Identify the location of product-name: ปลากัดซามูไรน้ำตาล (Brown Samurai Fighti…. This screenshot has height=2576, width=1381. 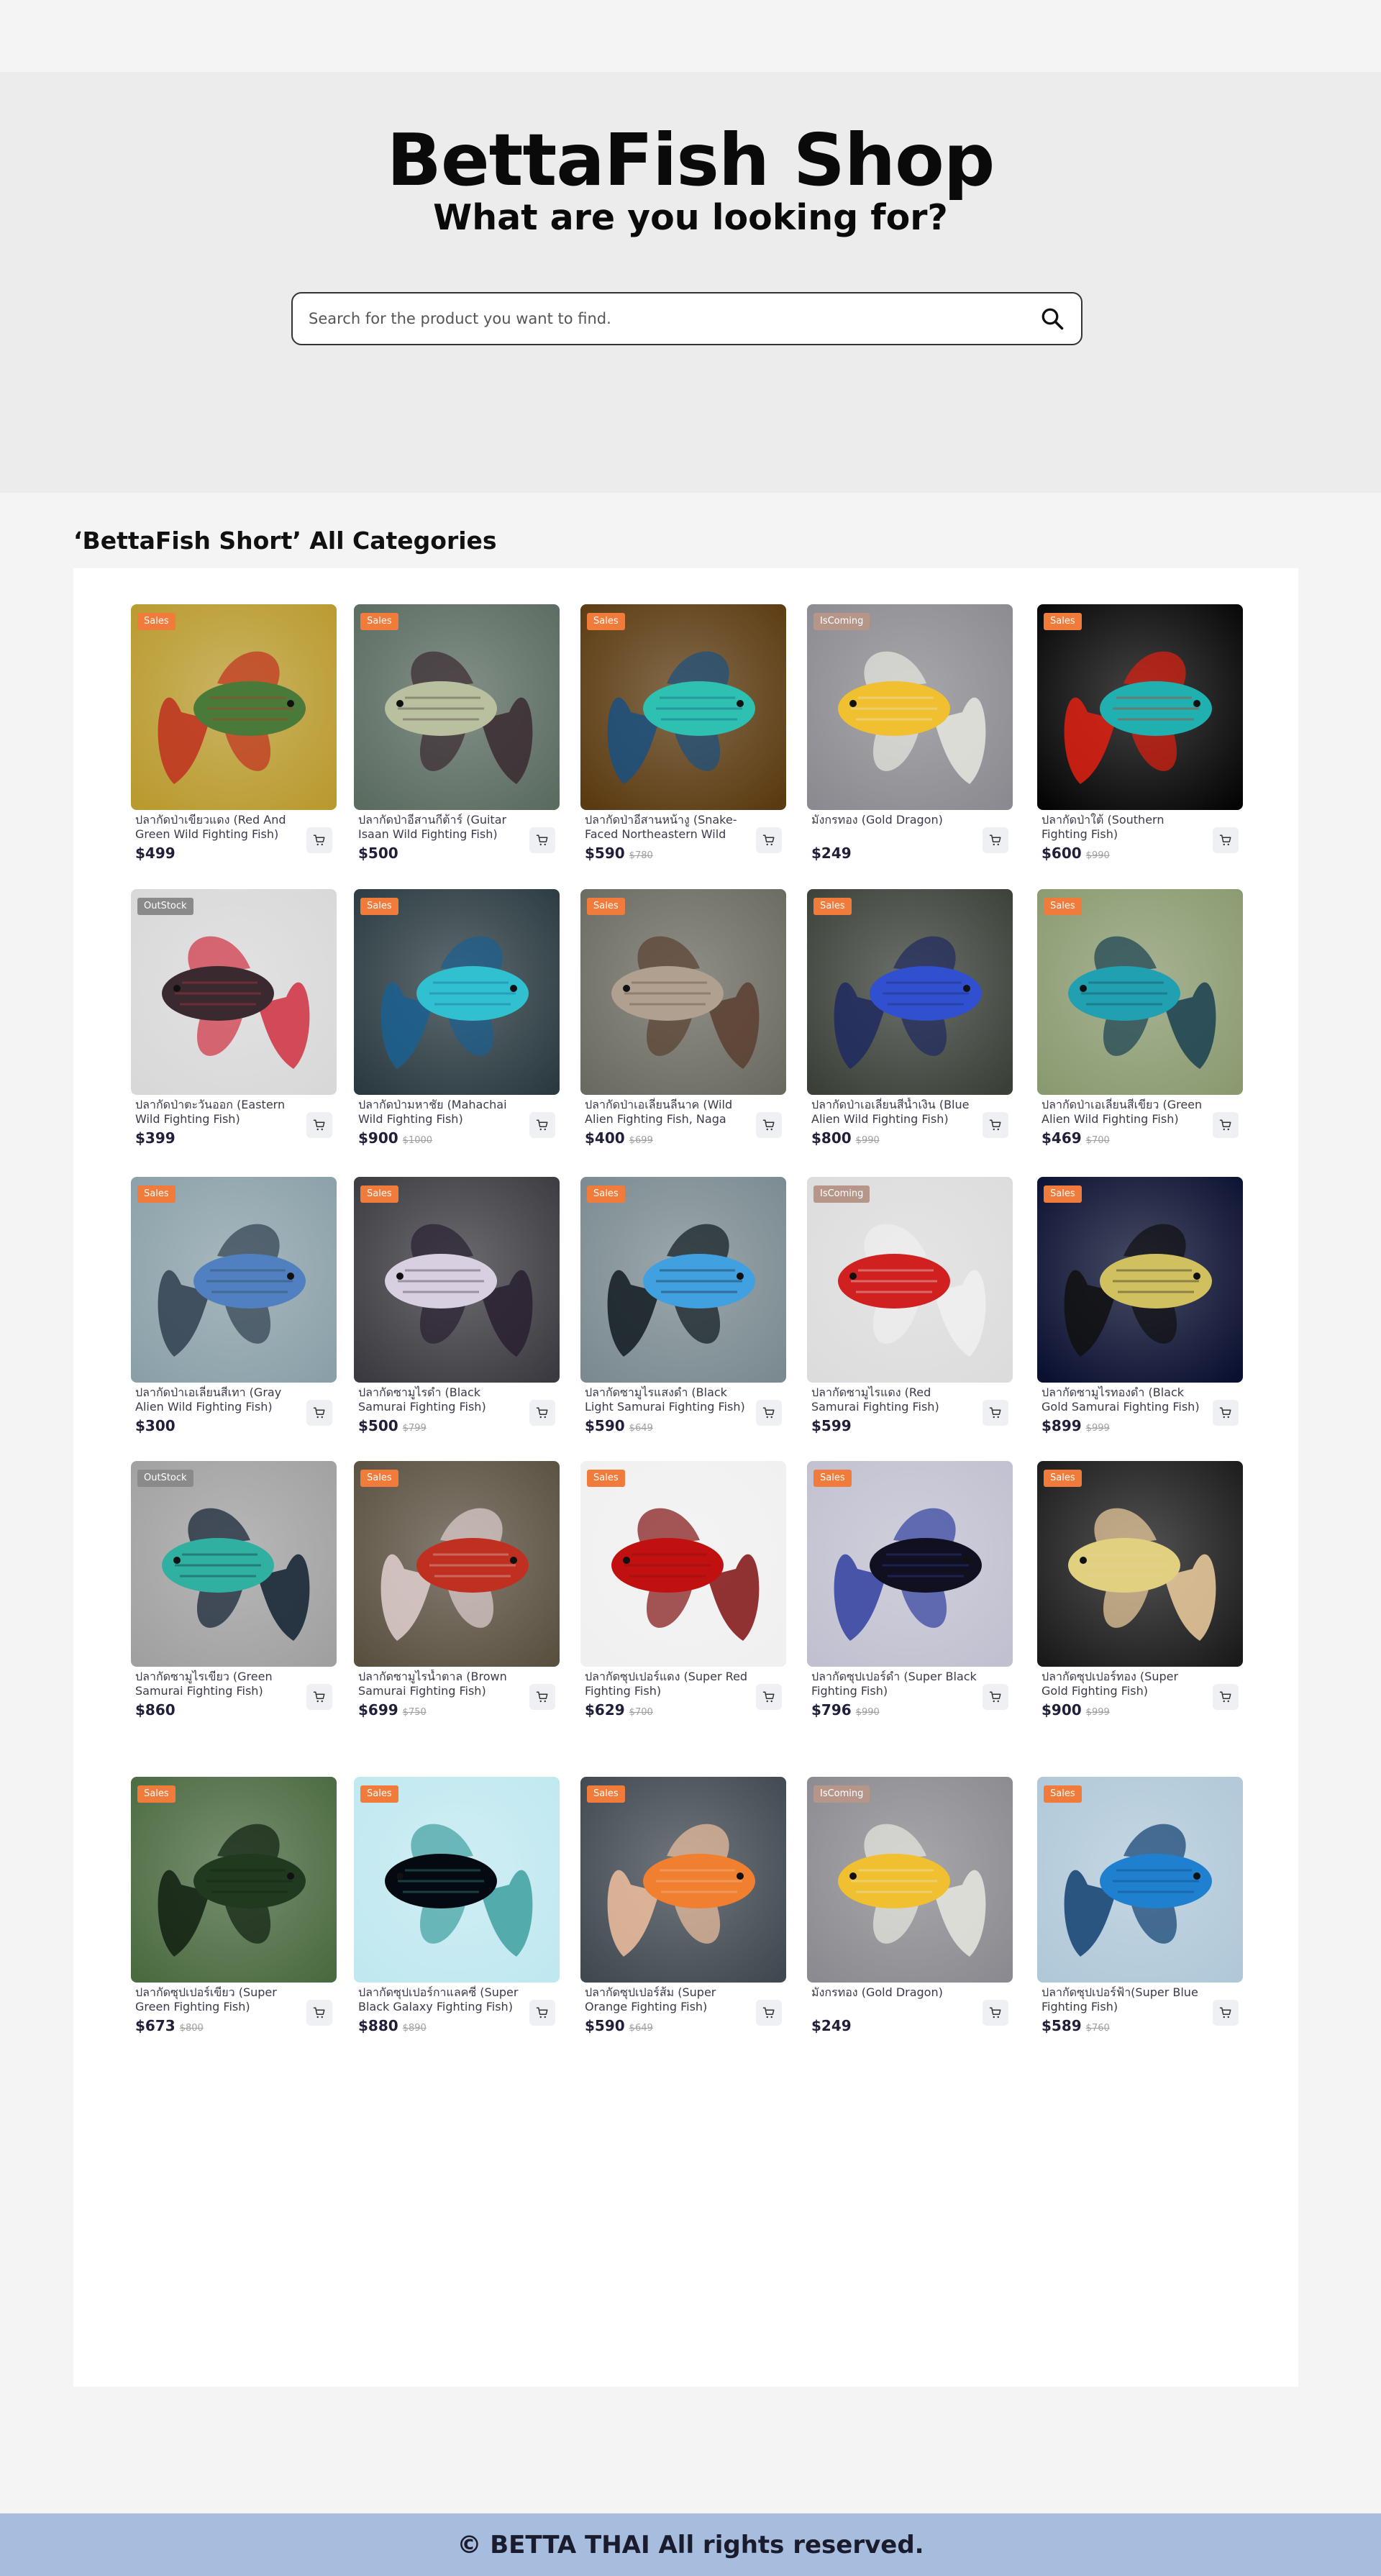
(441, 1684).